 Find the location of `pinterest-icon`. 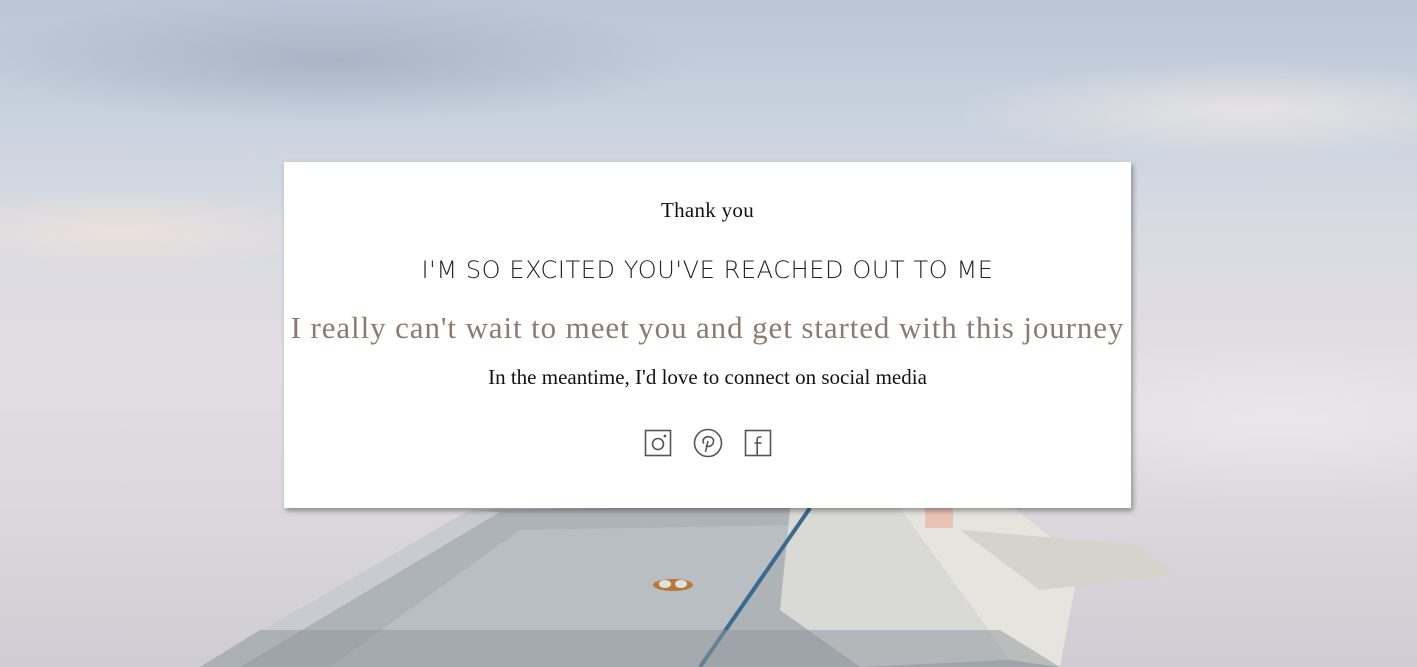

pinterest-icon is located at coordinates (708, 443).